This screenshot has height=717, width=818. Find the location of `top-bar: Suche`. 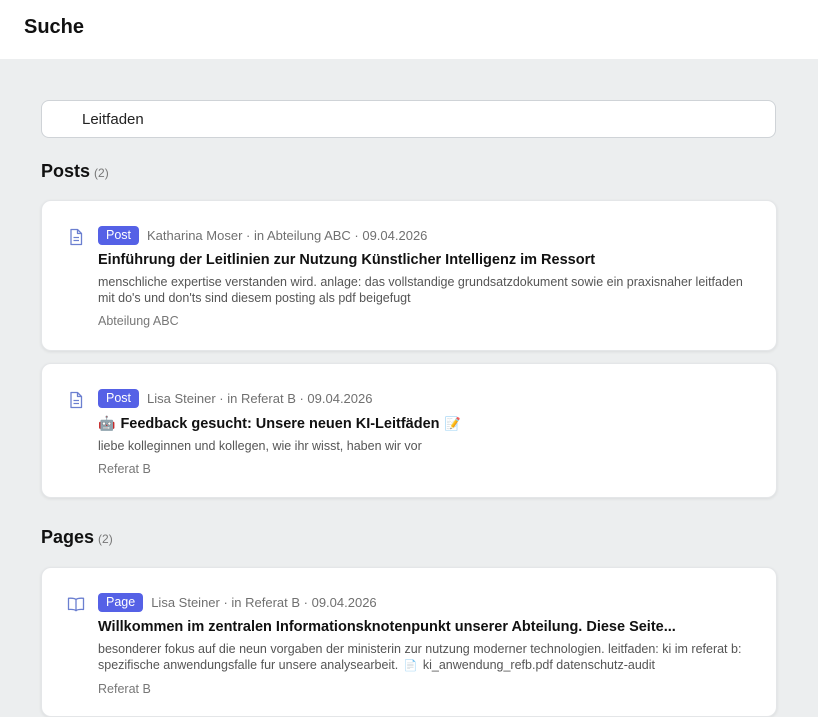

top-bar: Suche is located at coordinates (409, 29).